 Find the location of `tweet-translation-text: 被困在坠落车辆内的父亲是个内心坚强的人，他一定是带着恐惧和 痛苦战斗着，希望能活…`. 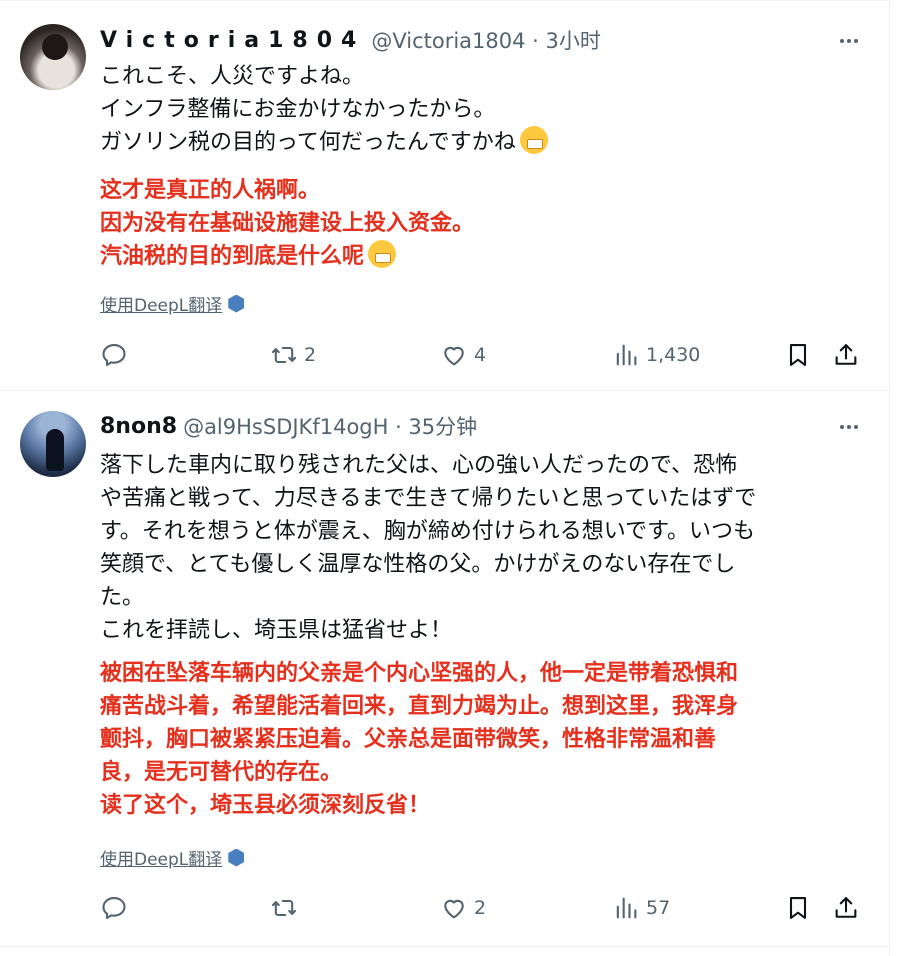

tweet-translation-text: 被困在坠落车辆内的父亲是个内心坚强的人，他一定是带着恐惧和 痛苦战斗着，希望能活… is located at coordinates (485, 739).